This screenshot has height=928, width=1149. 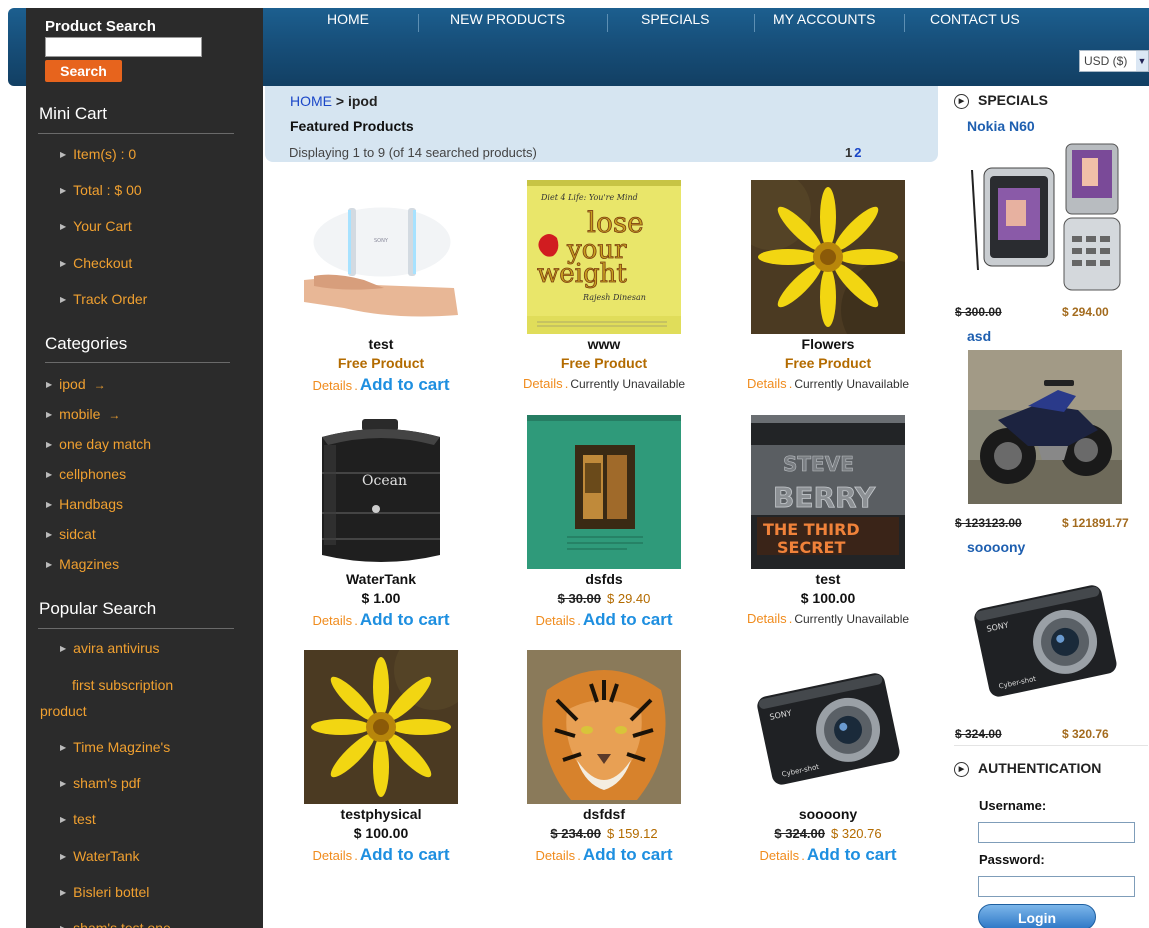 What do you see at coordinates (86, 474) in the screenshot?
I see `category-cellphones: ▶ cellphones` at bounding box center [86, 474].